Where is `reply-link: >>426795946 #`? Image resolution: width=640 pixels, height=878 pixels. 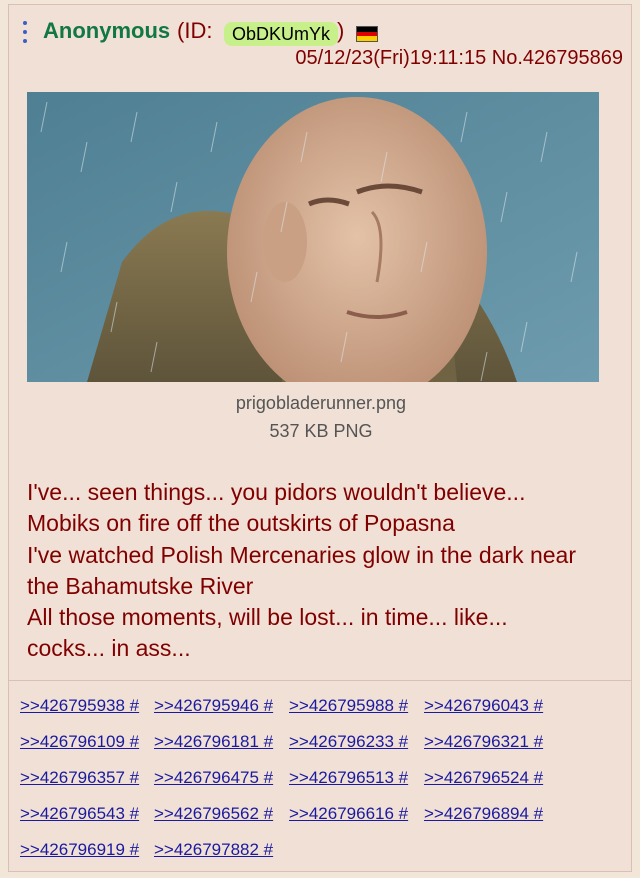 reply-link: >>426795946 # is located at coordinates (213, 706).